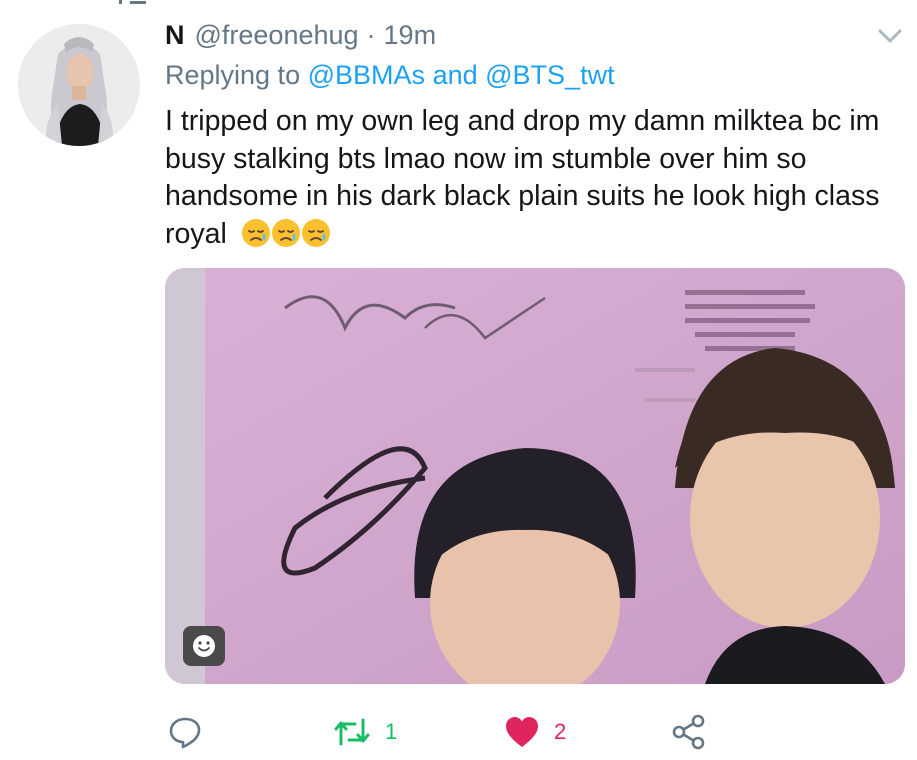 This screenshot has height=760, width=917. What do you see at coordinates (391, 731) in the screenshot?
I see `retweet-count: 1` at bounding box center [391, 731].